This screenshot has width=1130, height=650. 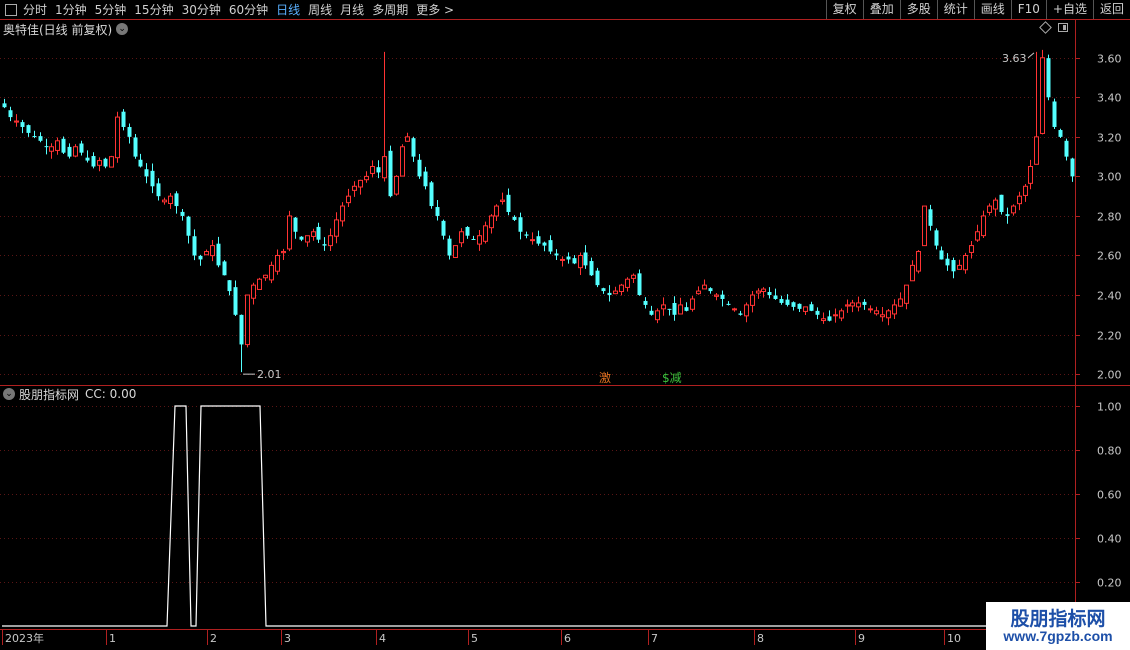 What do you see at coordinates (1063, 27) in the screenshot?
I see `panel-toggle-icon` at bounding box center [1063, 27].